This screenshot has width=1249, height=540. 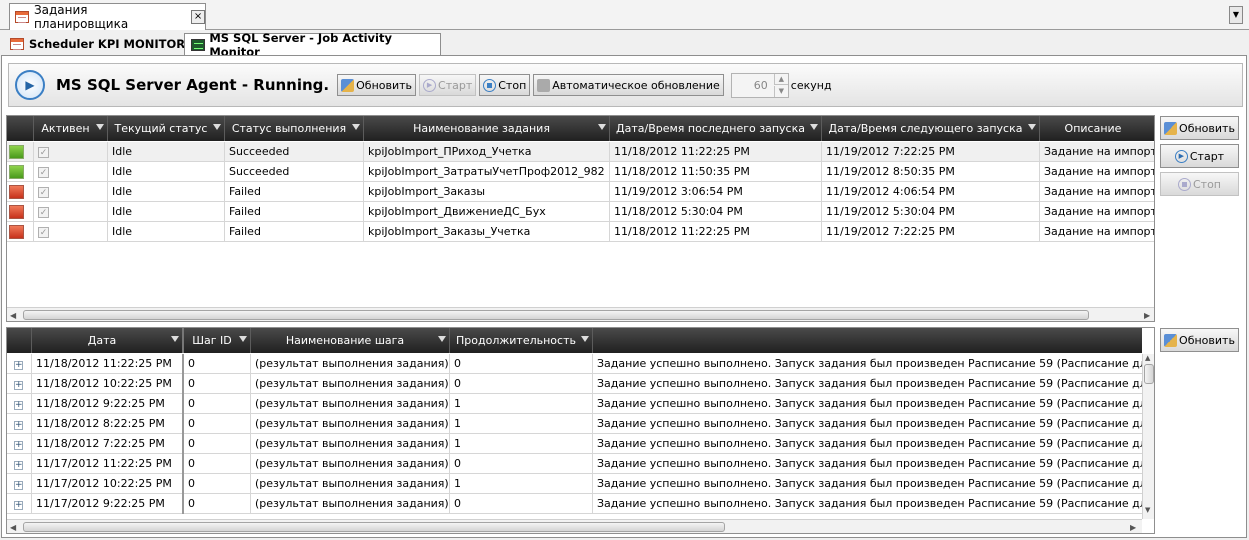 What do you see at coordinates (312, 45) in the screenshot?
I see `tab-job-activity-monitor: MS SQL Server - Job Activity Monitor` at bounding box center [312, 45].